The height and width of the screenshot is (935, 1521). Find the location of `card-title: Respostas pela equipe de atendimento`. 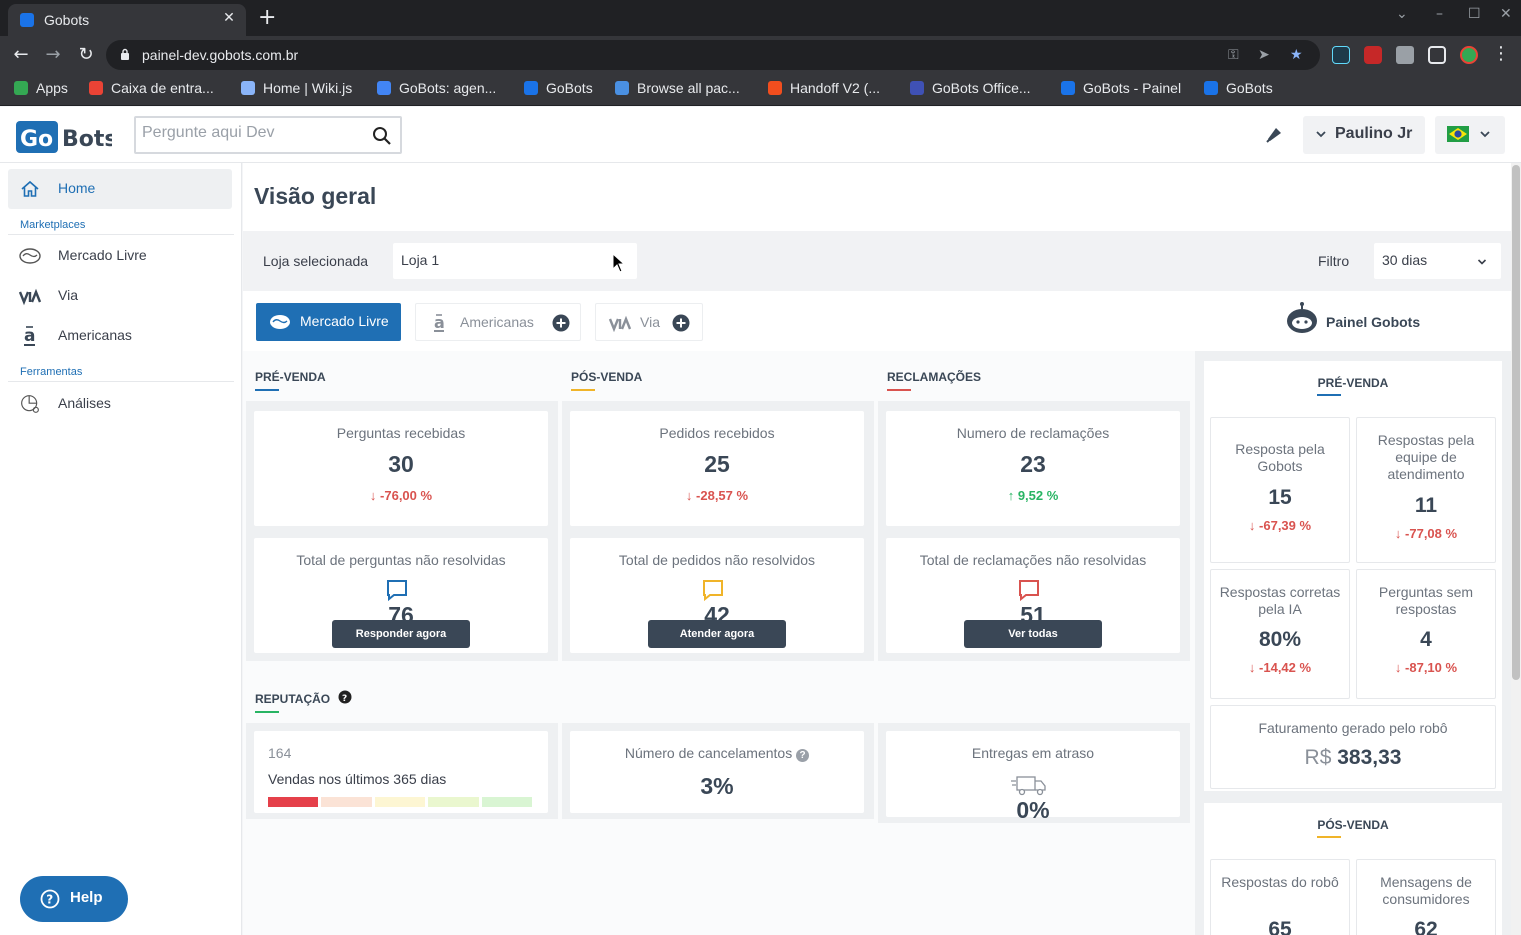

card-title: Respostas pela equipe de atendimento is located at coordinates (1426, 457).